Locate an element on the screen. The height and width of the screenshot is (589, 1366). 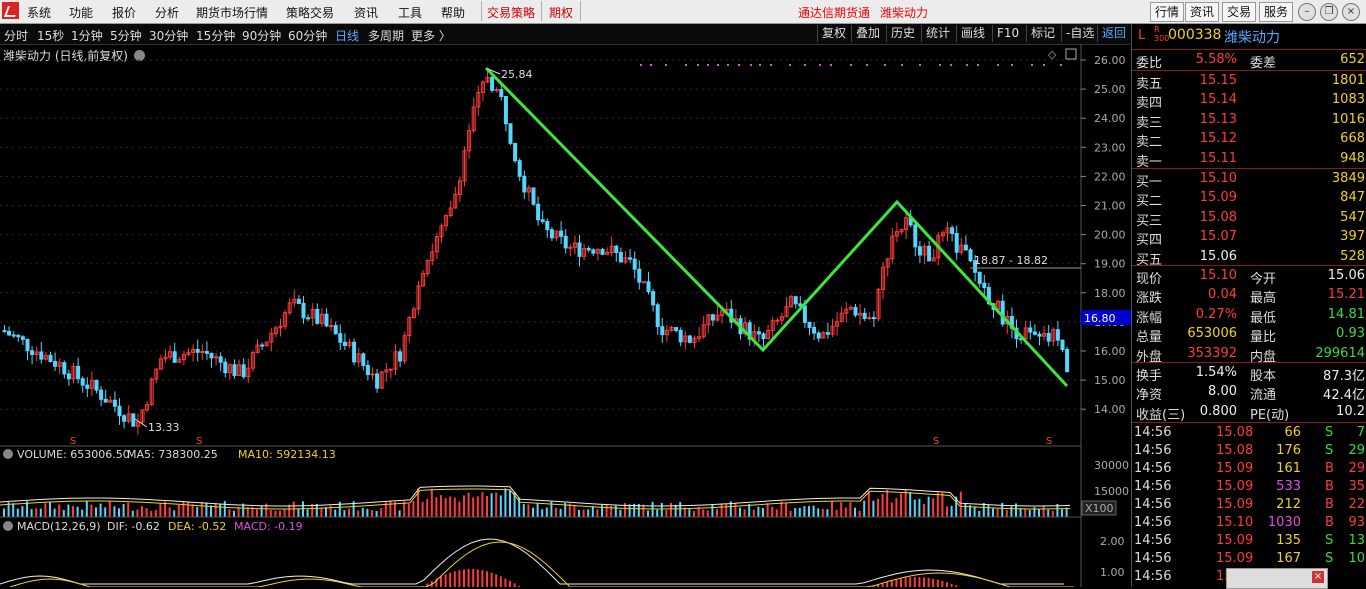
axis-label: 16.00 is located at coordinates (1110, 351).